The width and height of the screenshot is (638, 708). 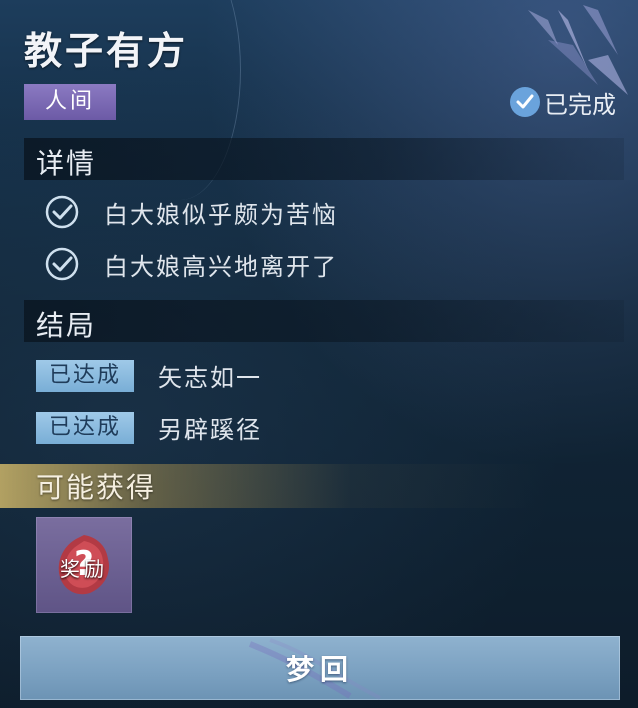 I want to click on quest-title: 教子有方, so click(x=106, y=51).